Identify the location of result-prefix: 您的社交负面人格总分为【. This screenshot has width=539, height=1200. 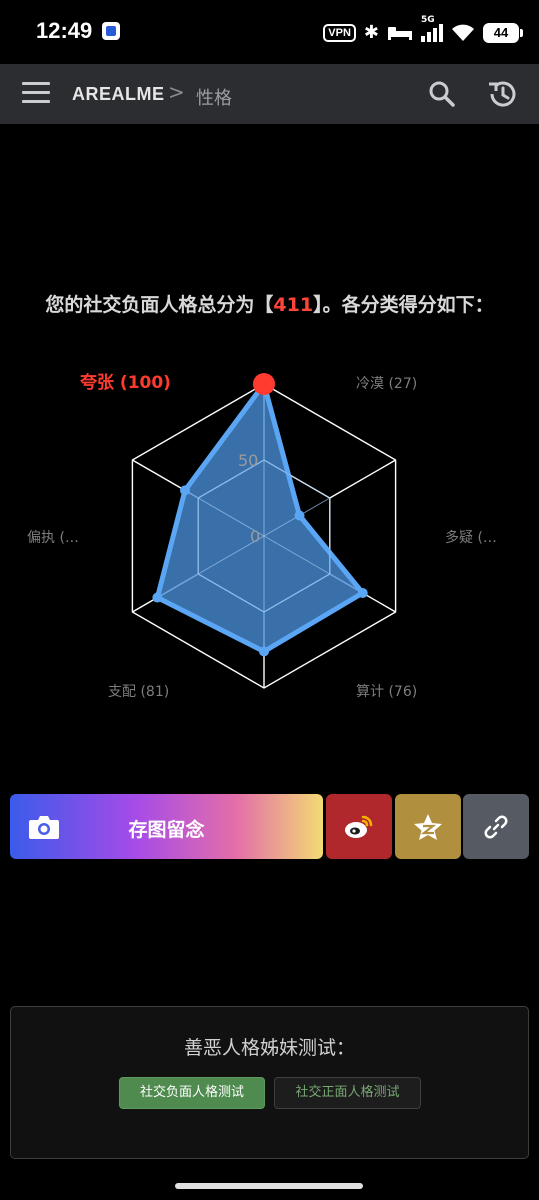
(159, 305).